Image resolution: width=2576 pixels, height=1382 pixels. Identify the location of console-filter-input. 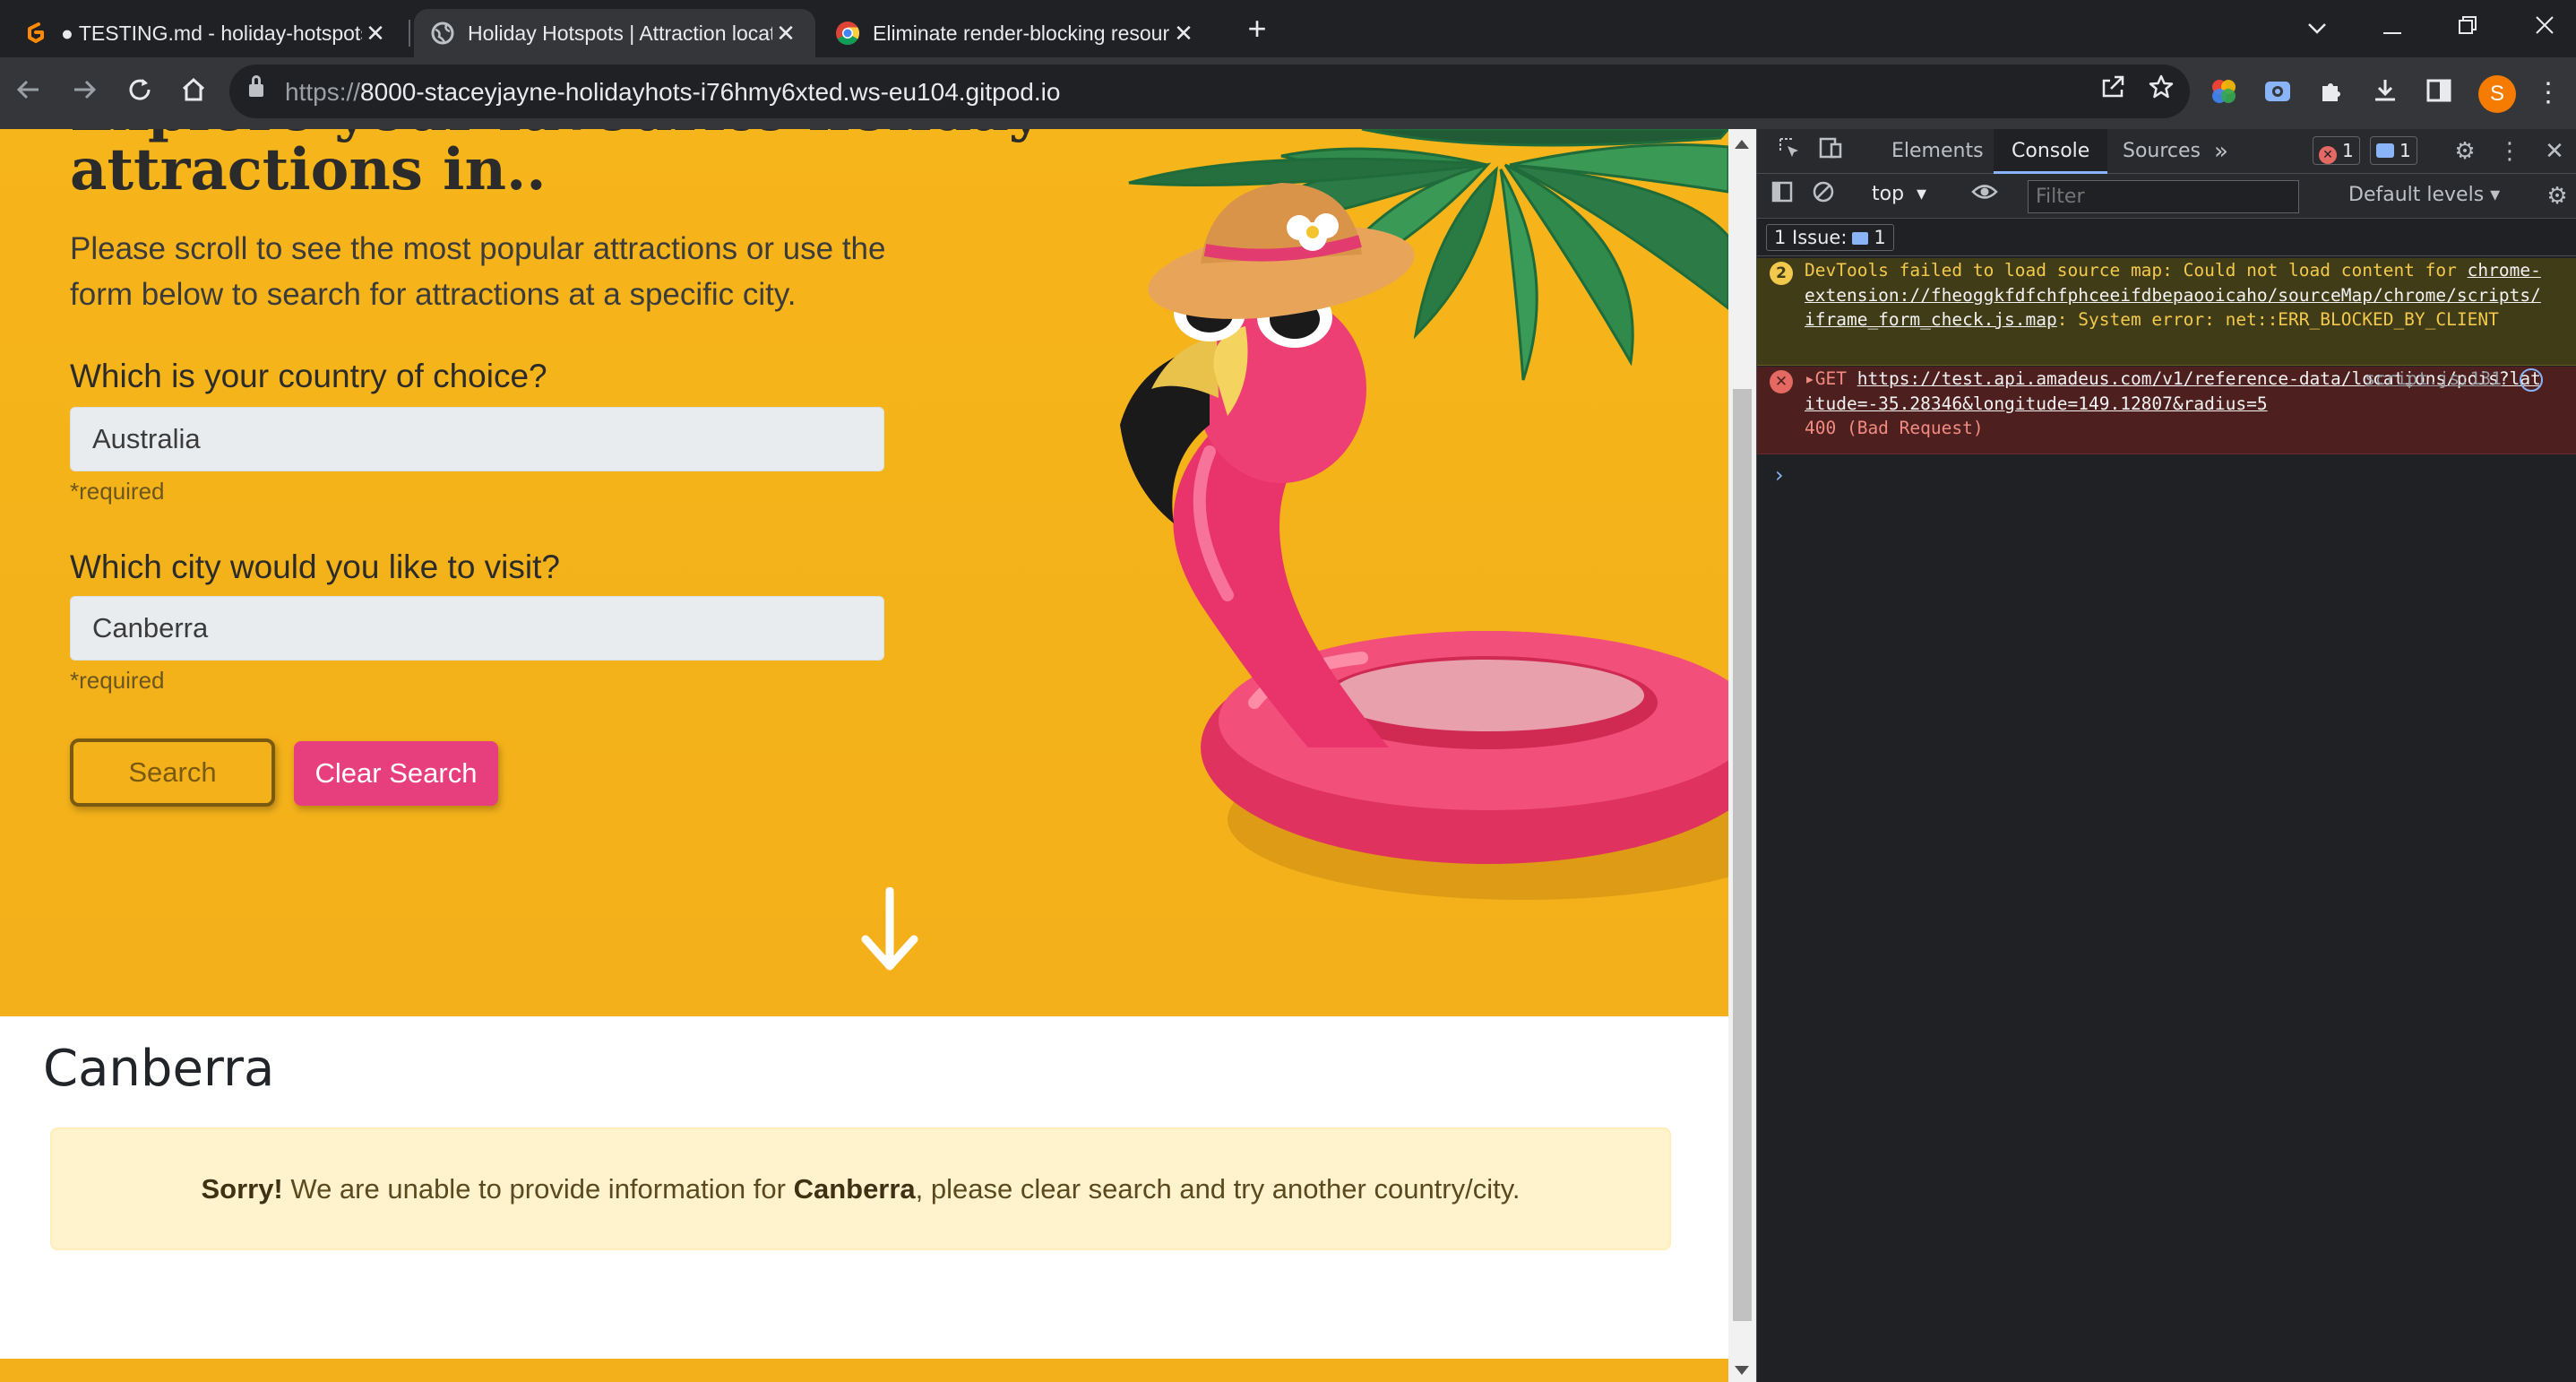
(2163, 196).